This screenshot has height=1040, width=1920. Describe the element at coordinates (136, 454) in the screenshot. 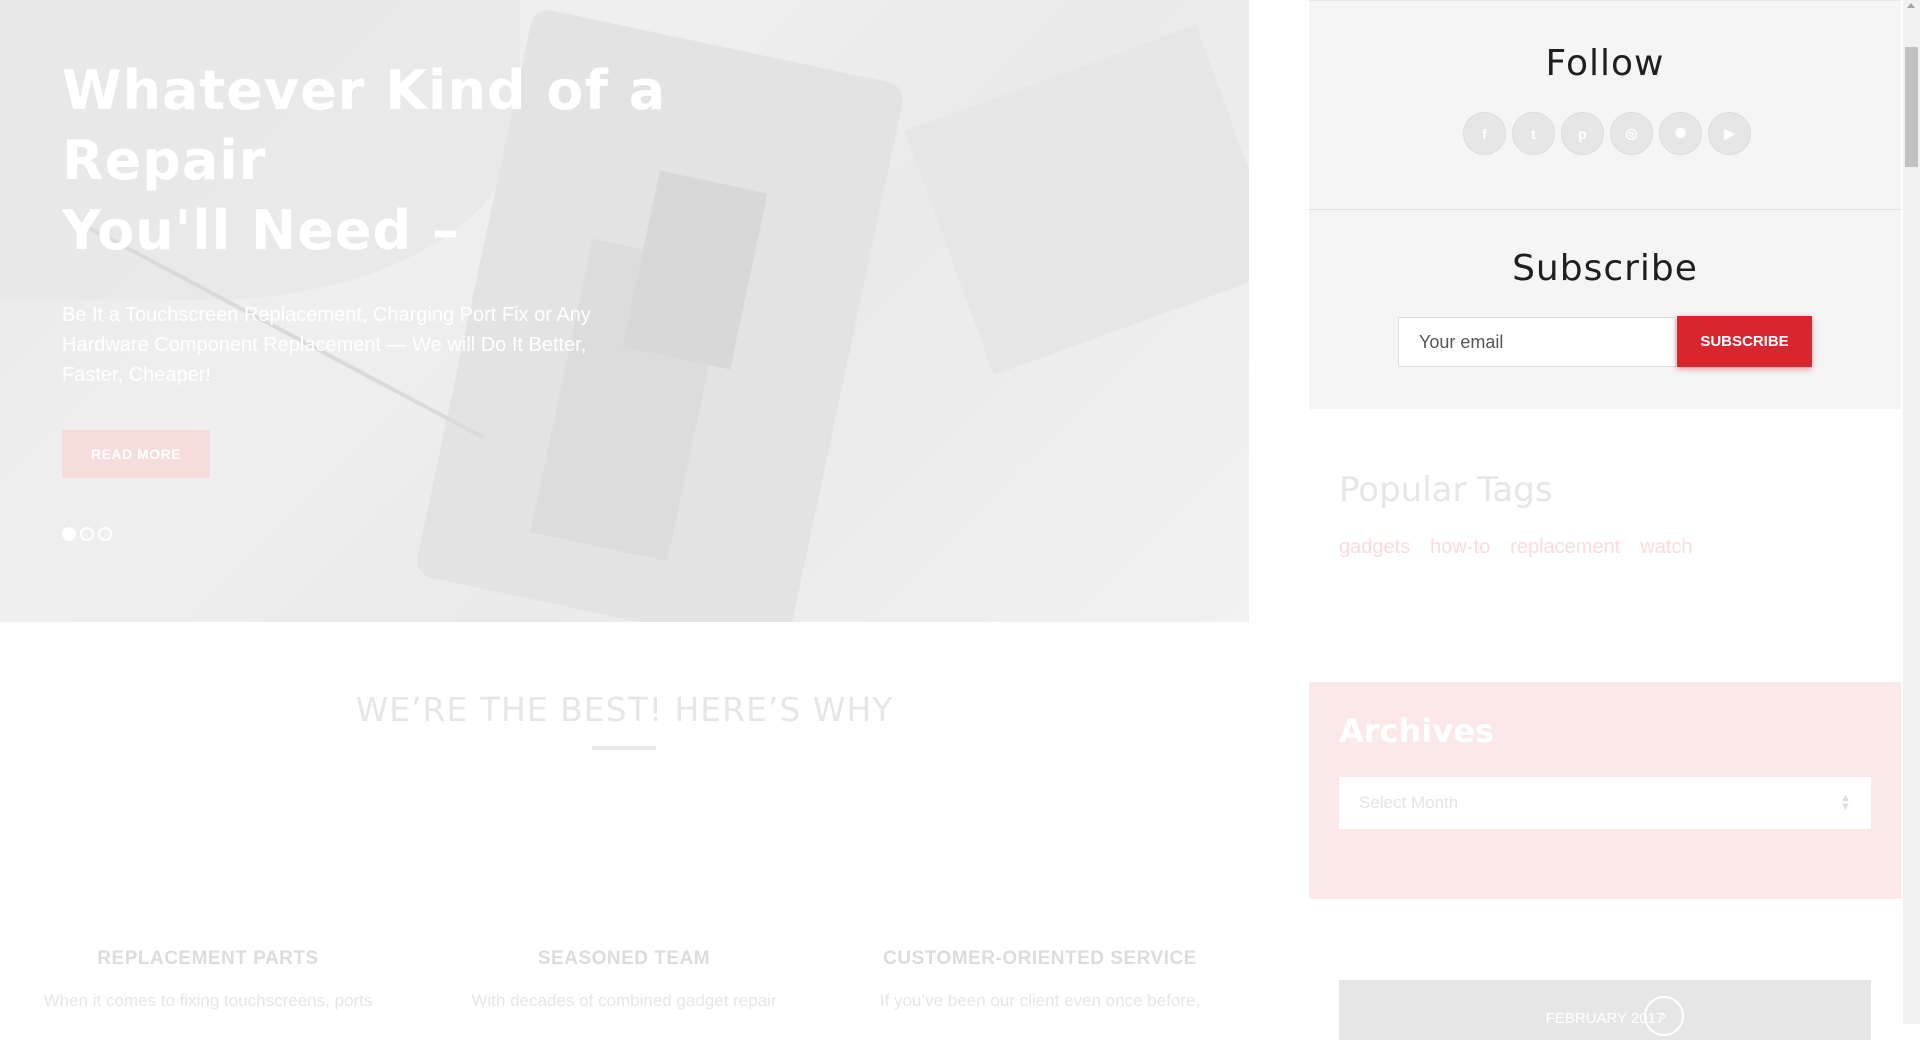

I see `read-more-button: READ MORE` at that location.